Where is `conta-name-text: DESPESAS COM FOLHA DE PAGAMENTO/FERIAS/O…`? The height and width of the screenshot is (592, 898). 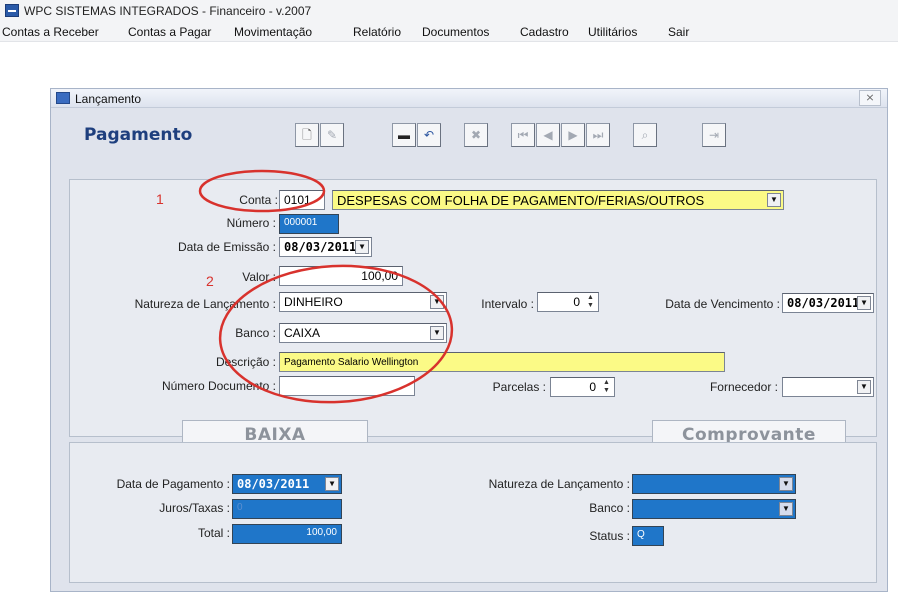
conta-name-text: DESPESAS COM FOLHA DE PAGAMENTO/FERIAS/O… is located at coordinates (521, 200).